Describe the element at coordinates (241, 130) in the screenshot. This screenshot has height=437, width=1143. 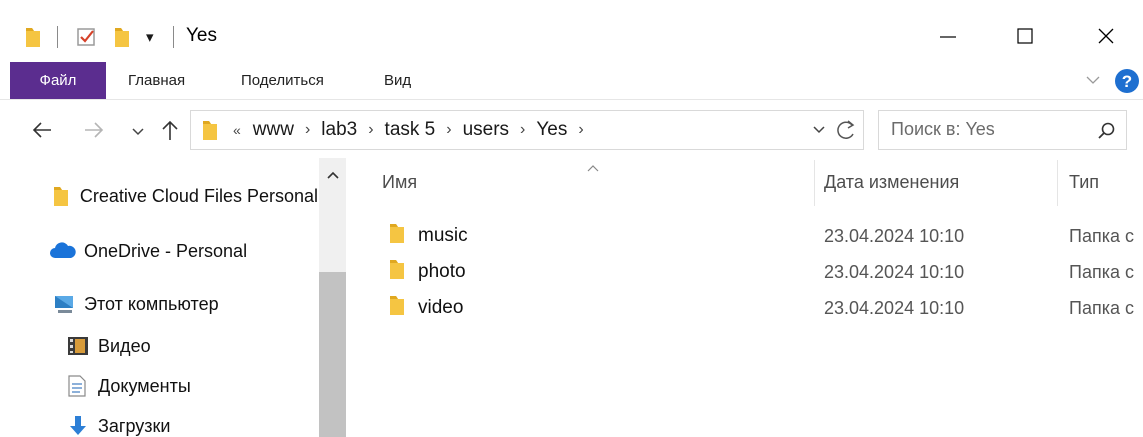
I see `breadcrumb-overflow: «` at that location.